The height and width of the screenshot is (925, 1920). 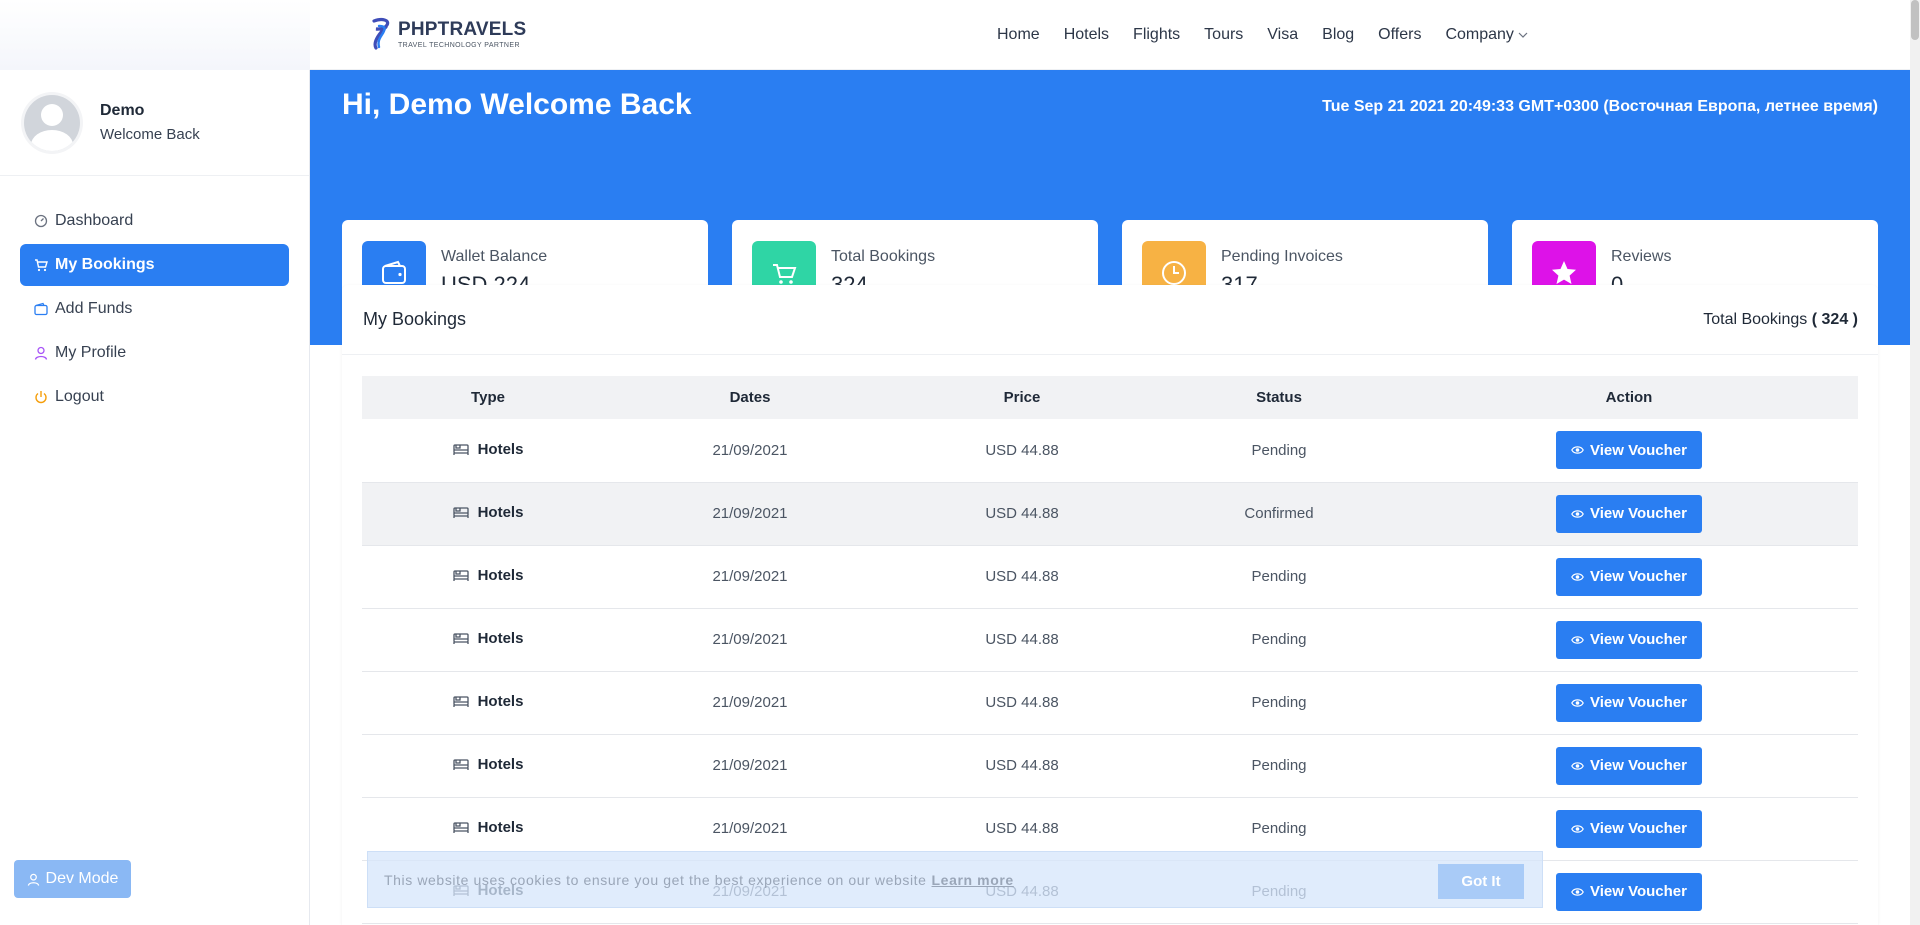 I want to click on dashboard-icon, so click(x=41, y=221).